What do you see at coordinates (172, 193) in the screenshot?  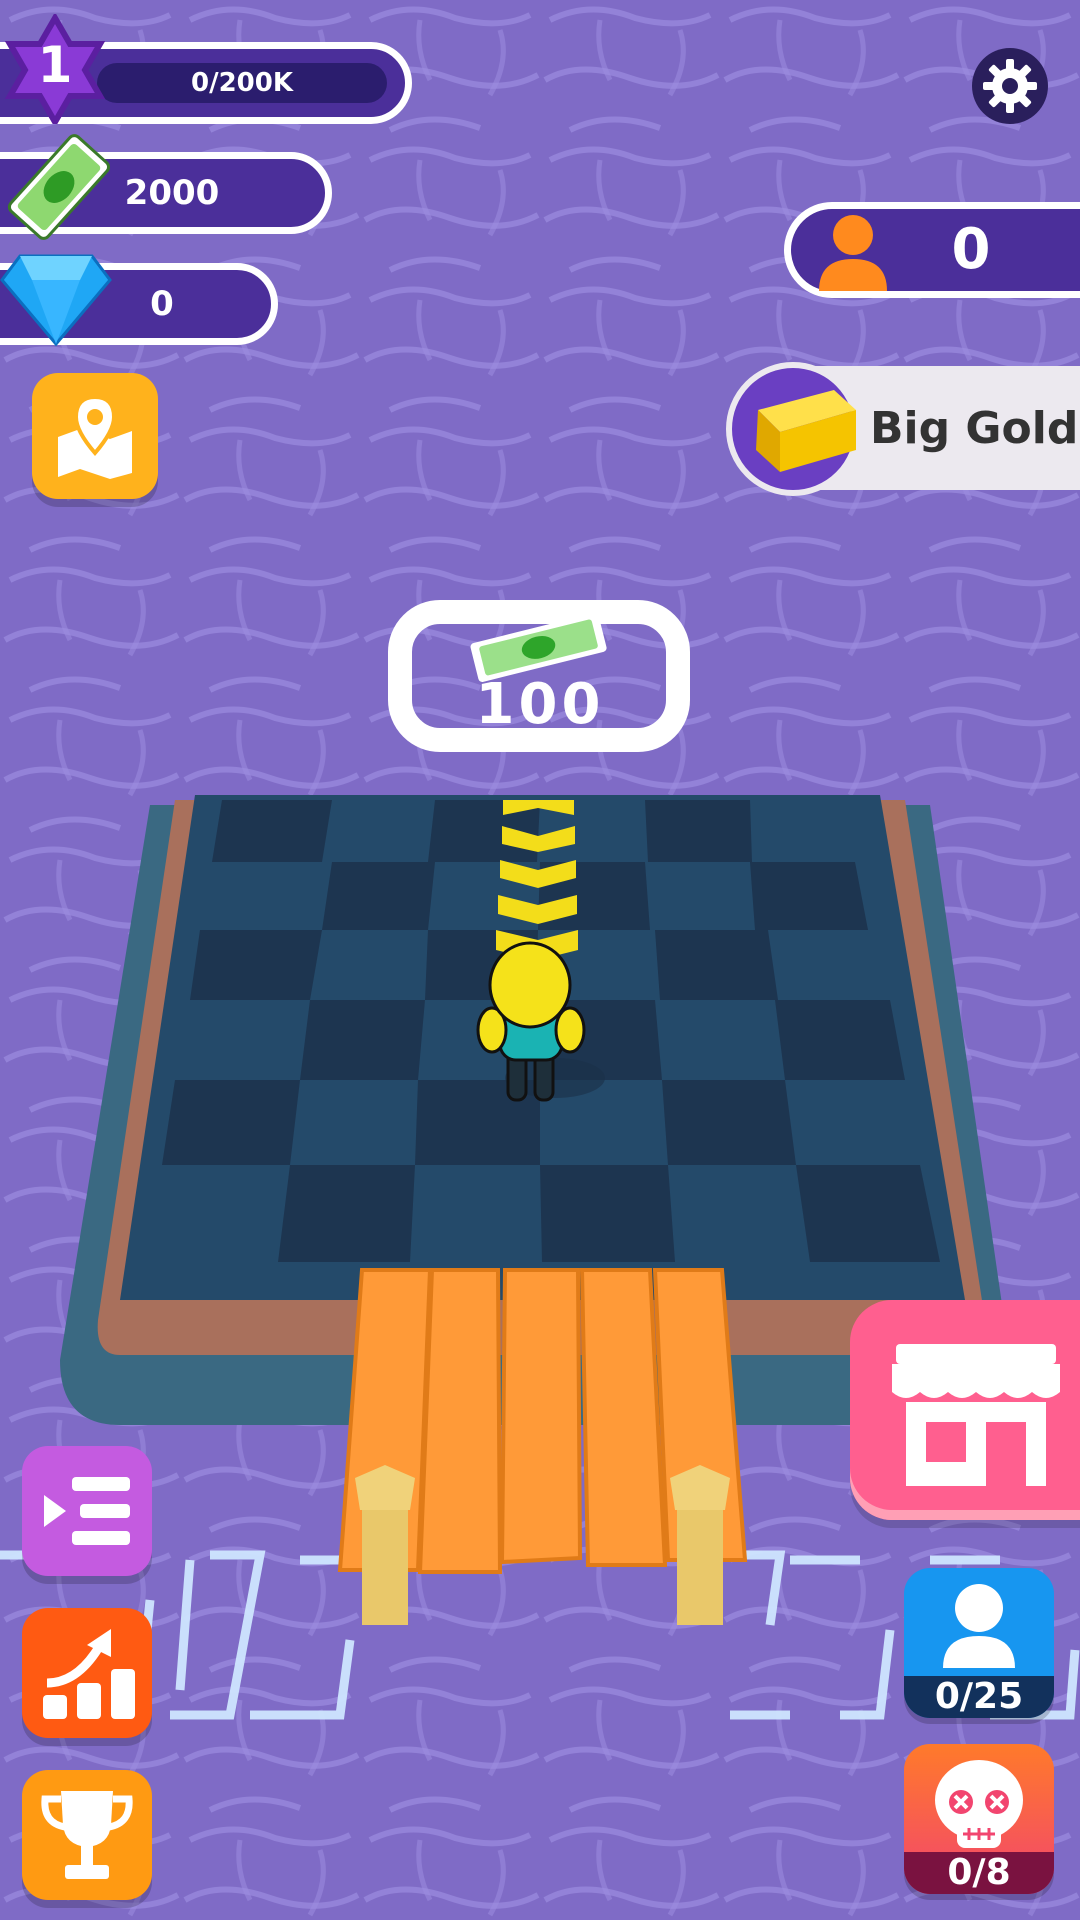 I see `cash-amount: 2000` at bounding box center [172, 193].